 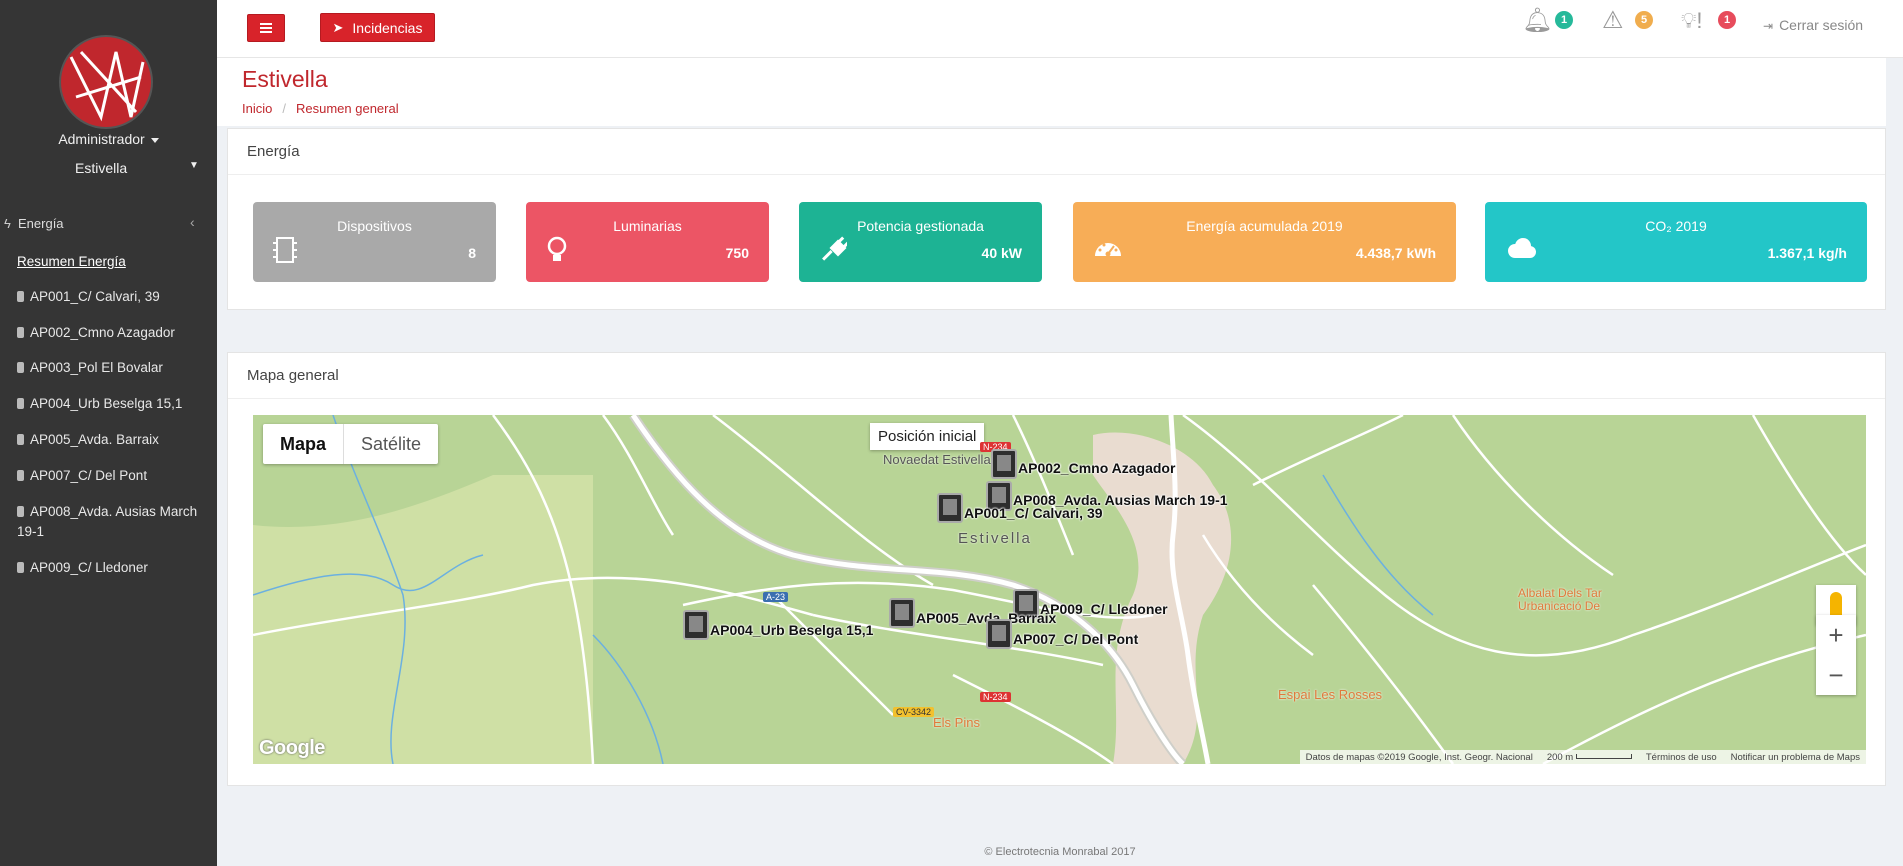 I want to click on sidebar-item-ap001: AP001_C/ Calvari, 39, so click(x=112, y=297).